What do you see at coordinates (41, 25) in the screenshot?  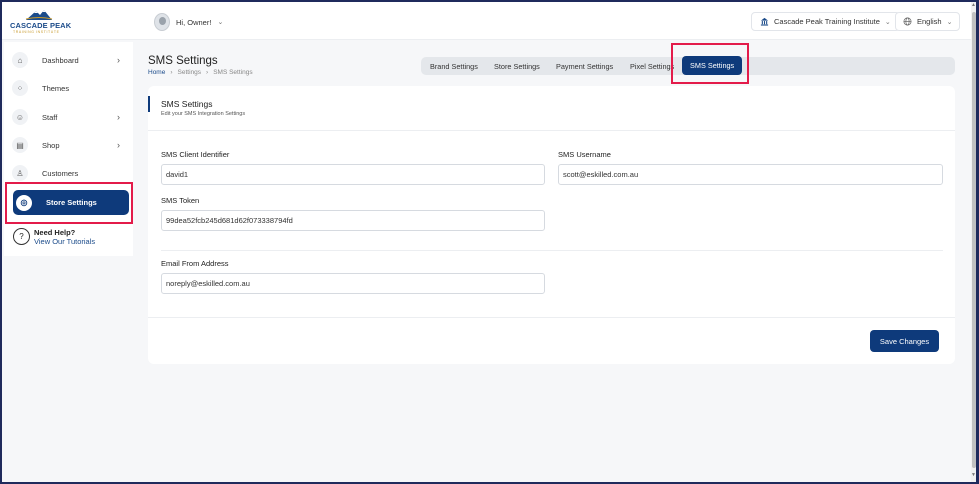 I see `brand-name: CASCADE PEAK` at bounding box center [41, 25].